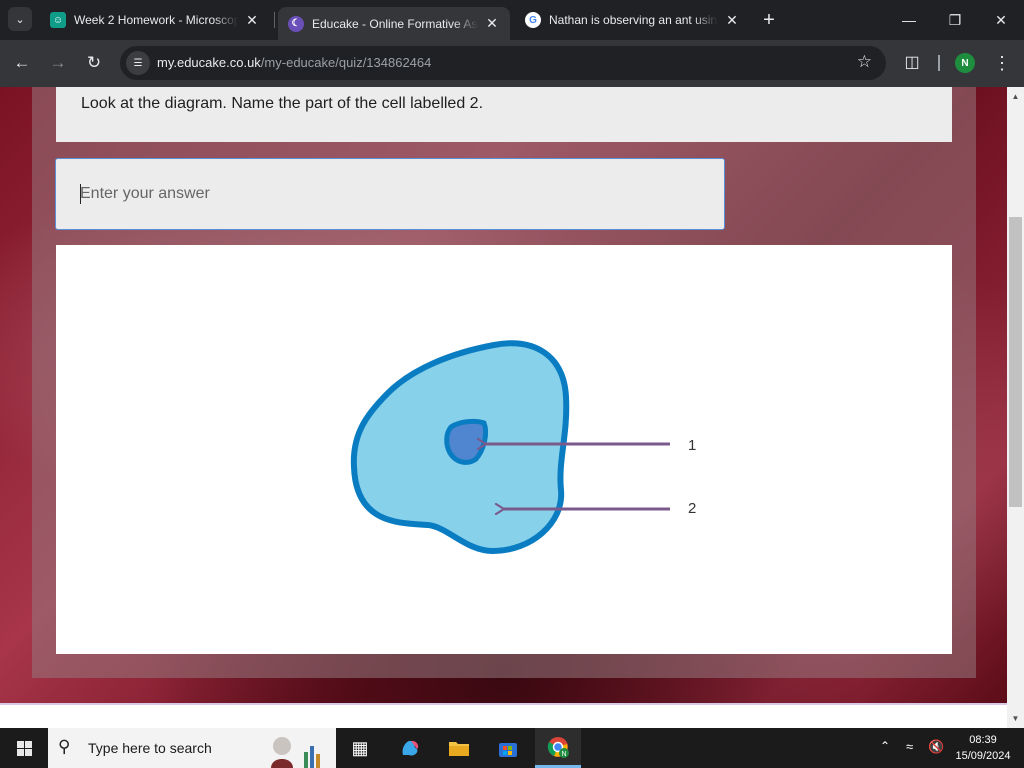 The image size is (1024, 768). I want to click on search-placeholder: Type here to search, so click(150, 748).